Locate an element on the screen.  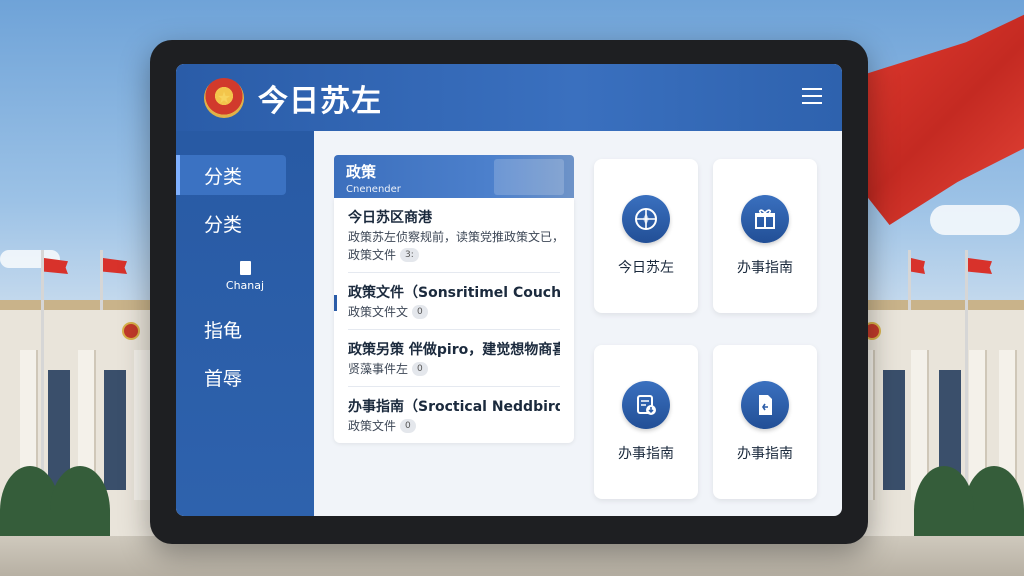
service-tile-guide: 办事指南 is located at coordinates (765, 236).